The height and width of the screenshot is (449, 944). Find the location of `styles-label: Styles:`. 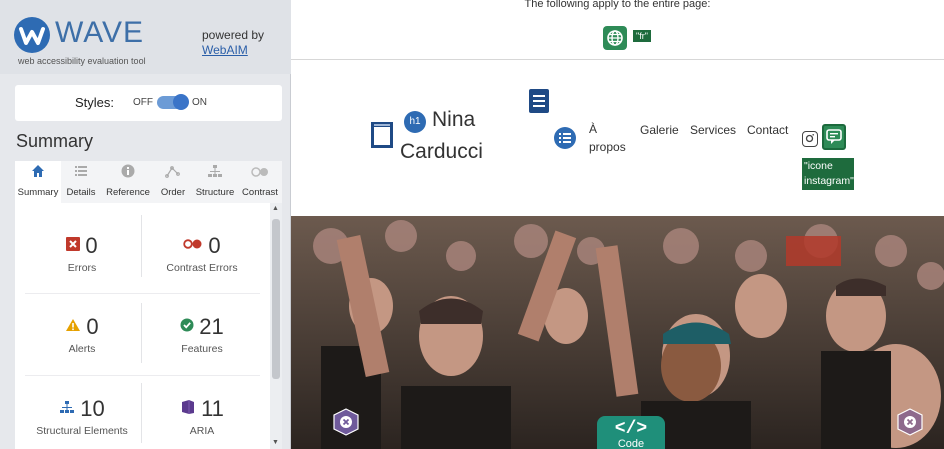

styles-label: Styles: is located at coordinates (95, 102).